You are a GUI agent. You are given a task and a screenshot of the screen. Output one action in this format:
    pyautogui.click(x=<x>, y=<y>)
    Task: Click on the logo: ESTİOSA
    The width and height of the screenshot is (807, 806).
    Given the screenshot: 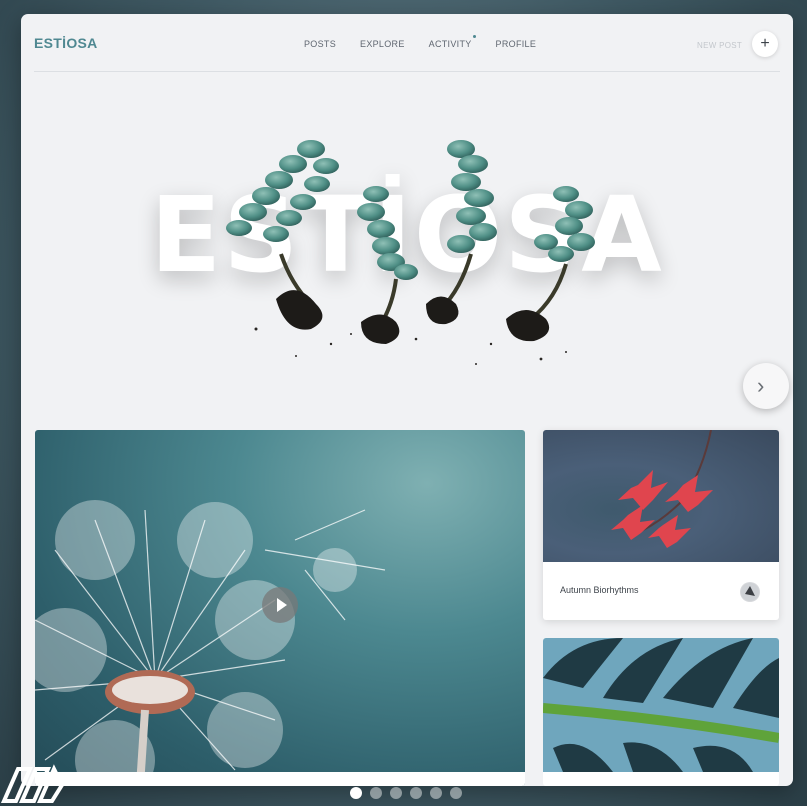 What is the action you would take?
    pyautogui.click(x=66, y=43)
    